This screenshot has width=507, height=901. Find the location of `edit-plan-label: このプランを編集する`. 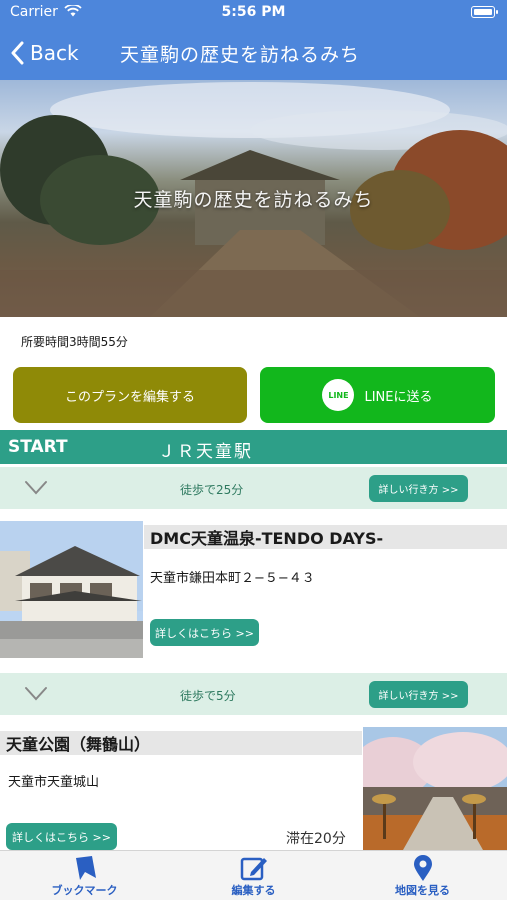

edit-plan-label: このプランを編集する is located at coordinates (129, 397).